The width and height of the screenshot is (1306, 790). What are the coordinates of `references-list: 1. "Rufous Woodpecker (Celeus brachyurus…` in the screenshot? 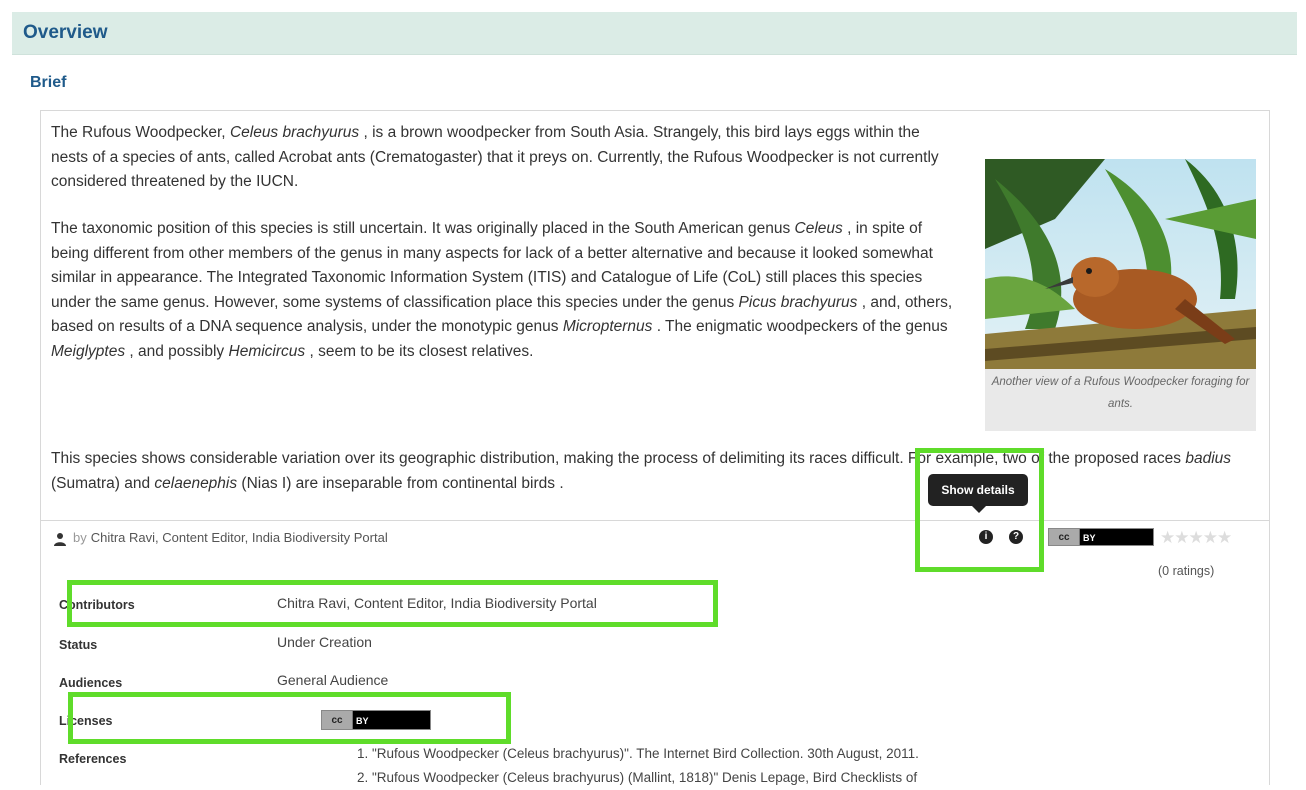 It's located at (638, 766).